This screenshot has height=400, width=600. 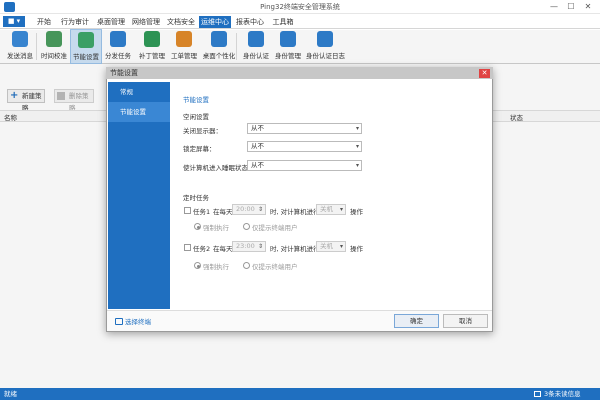 What do you see at coordinates (283, 22) in the screenshot?
I see `tab-toolbox: 工具箱` at bounding box center [283, 22].